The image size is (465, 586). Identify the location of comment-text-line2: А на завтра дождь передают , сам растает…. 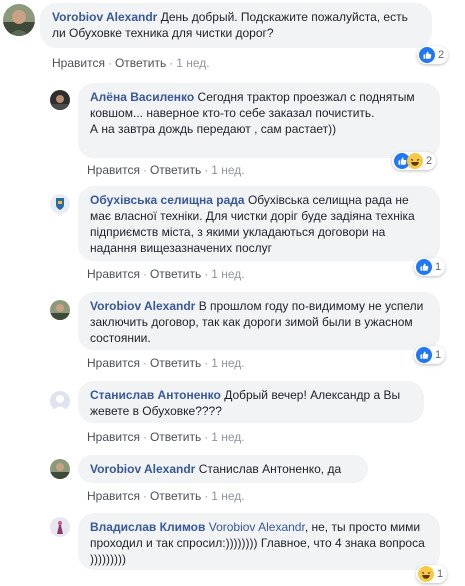
(213, 129).